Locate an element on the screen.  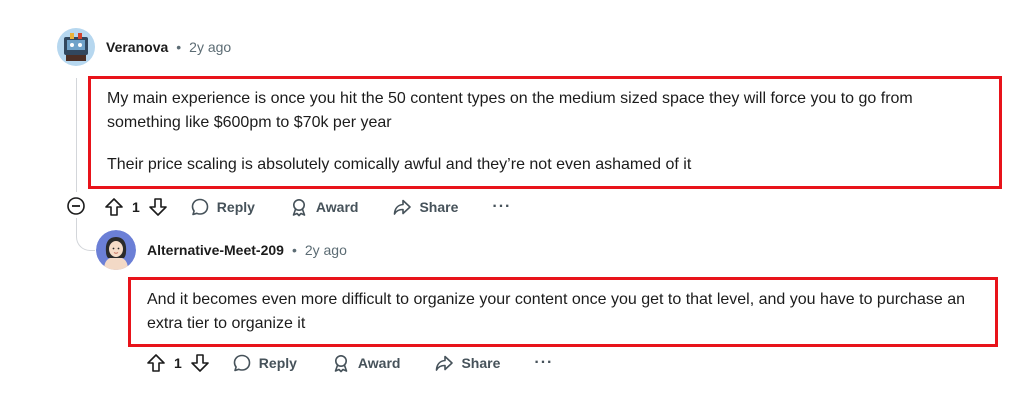
collapse-minus-icon is located at coordinates (76, 206).